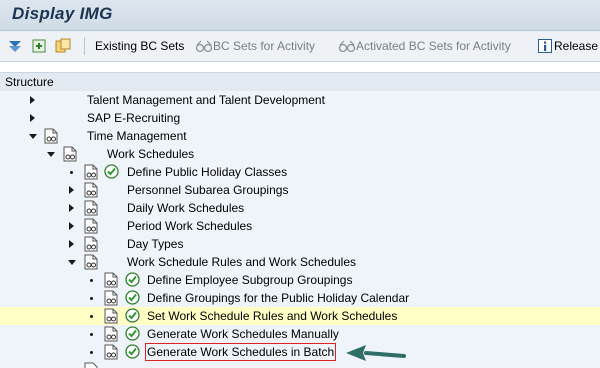 The height and width of the screenshot is (368, 600). I want to click on tree-node-label: Day Types, so click(155, 244).